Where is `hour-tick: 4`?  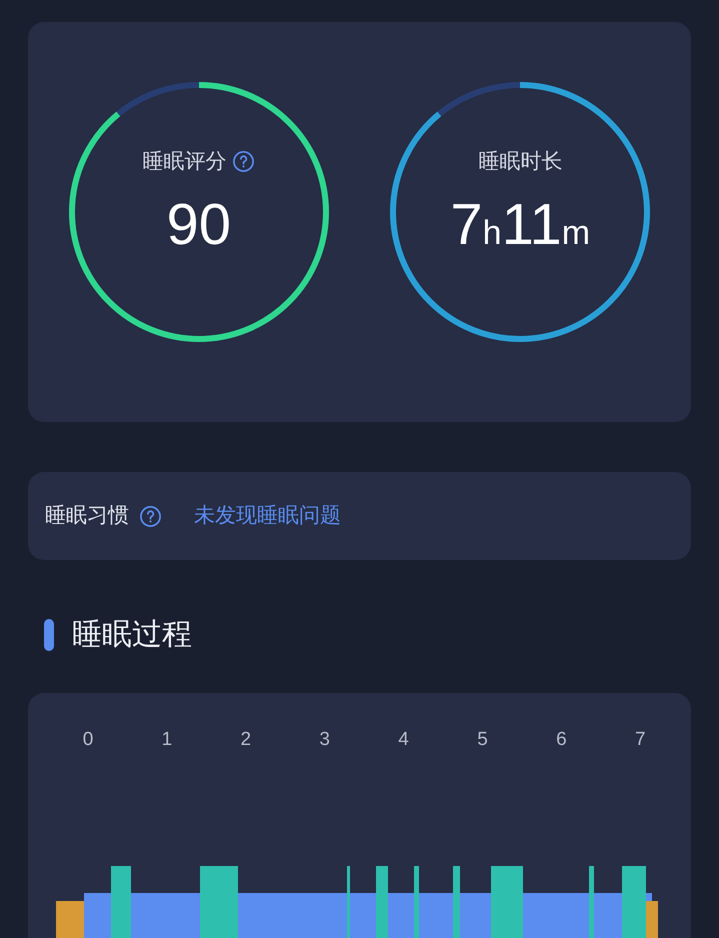
hour-tick: 4 is located at coordinates (403, 740).